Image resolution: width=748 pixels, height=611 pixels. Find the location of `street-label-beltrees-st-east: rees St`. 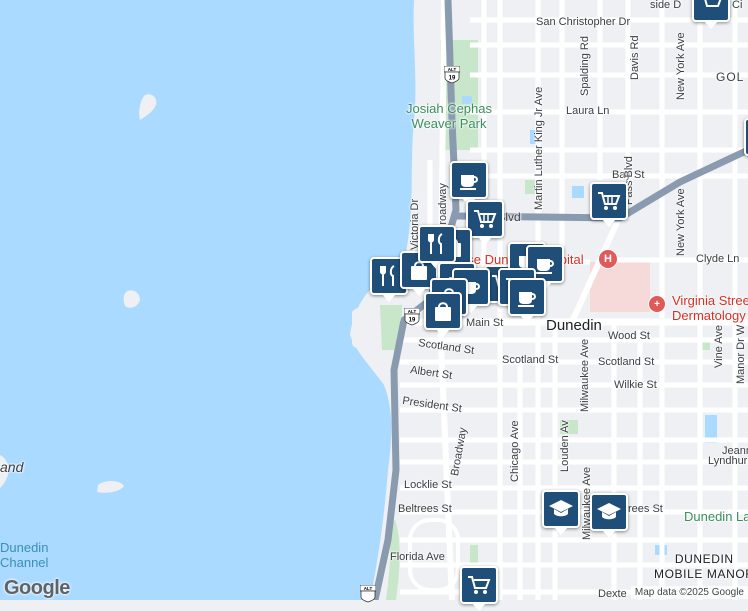

street-label-beltrees-st-east: rees St is located at coordinates (645, 509).